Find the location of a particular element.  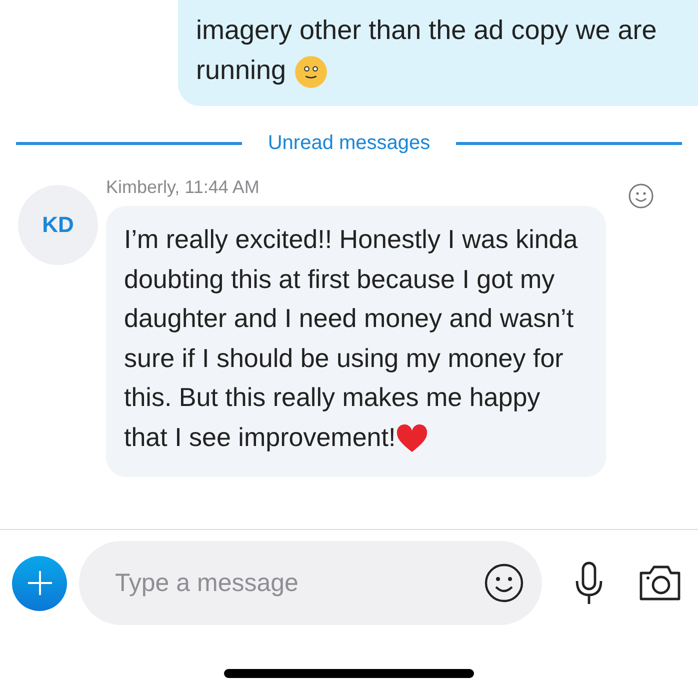

smiley-emoji-icon is located at coordinates (311, 71).